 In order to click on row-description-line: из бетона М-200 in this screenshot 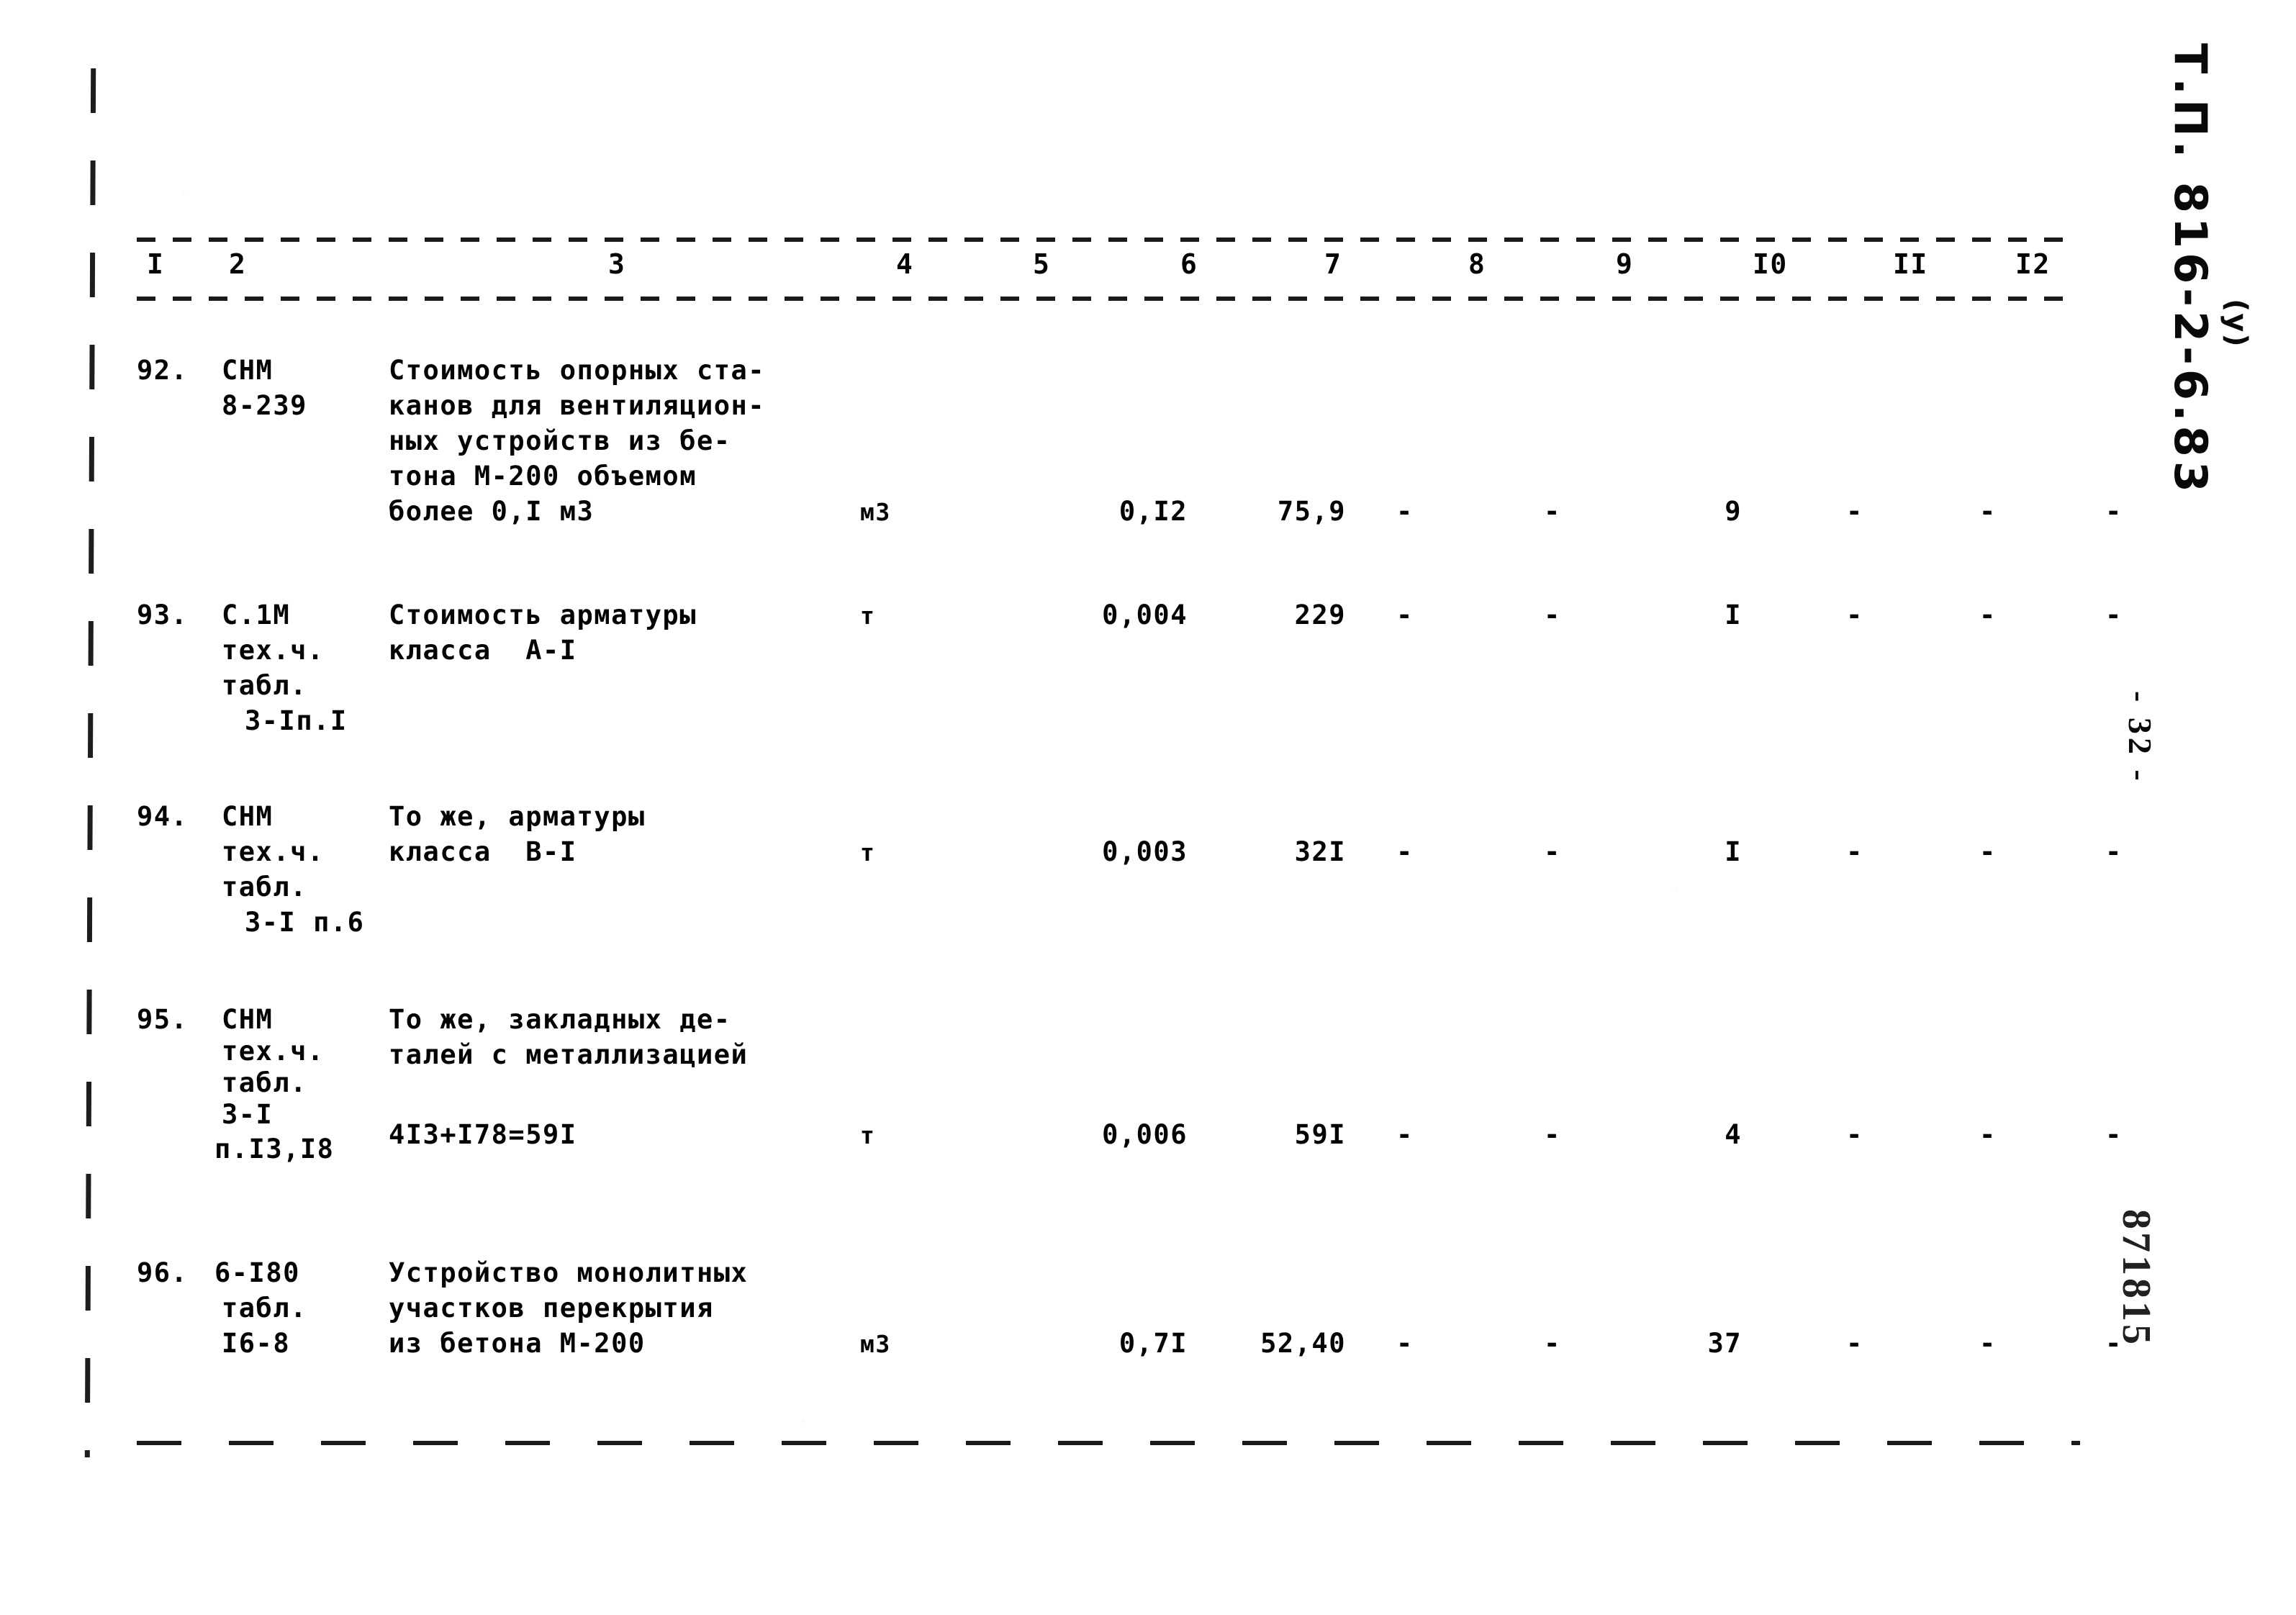, I will do `click(517, 1344)`.